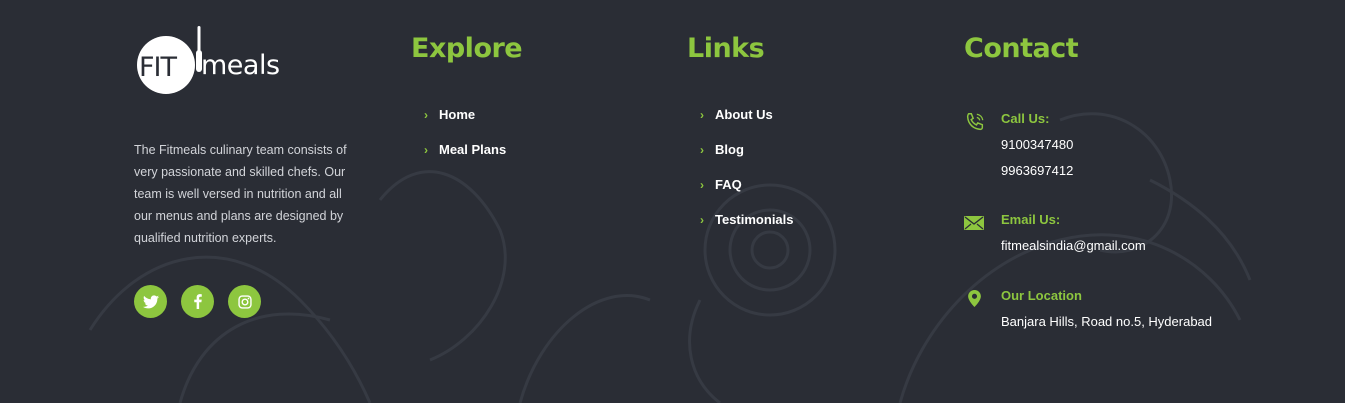 The width and height of the screenshot is (1345, 403). What do you see at coordinates (465, 124) in the screenshot?
I see `explore-link-home: › Home` at bounding box center [465, 124].